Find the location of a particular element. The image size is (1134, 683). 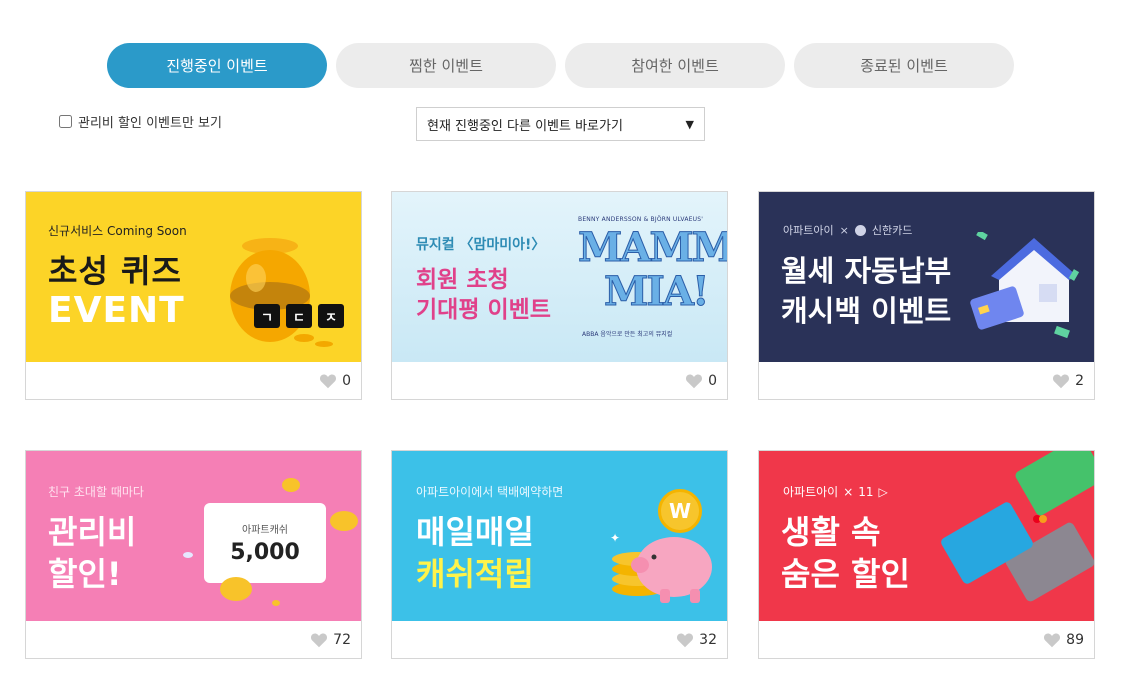

event-card-fee-discount: 친구 초대할 때마다 관리비 할인! 아파트캐쉬 5,000 72 is located at coordinates (193, 554).